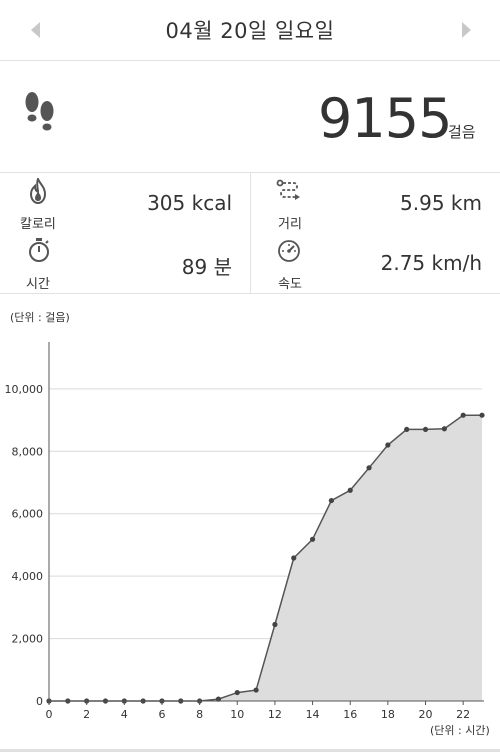  What do you see at coordinates (426, 714) in the screenshot?
I see `x-tick-label: 20` at bounding box center [426, 714].